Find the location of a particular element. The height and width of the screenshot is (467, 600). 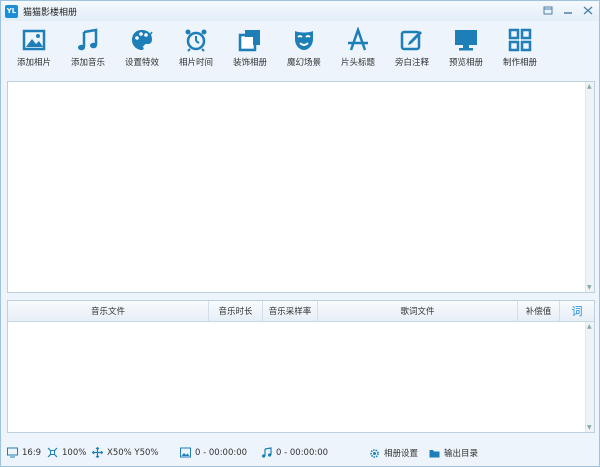

add-photo-button: 添加相片 is located at coordinates (34, 48).